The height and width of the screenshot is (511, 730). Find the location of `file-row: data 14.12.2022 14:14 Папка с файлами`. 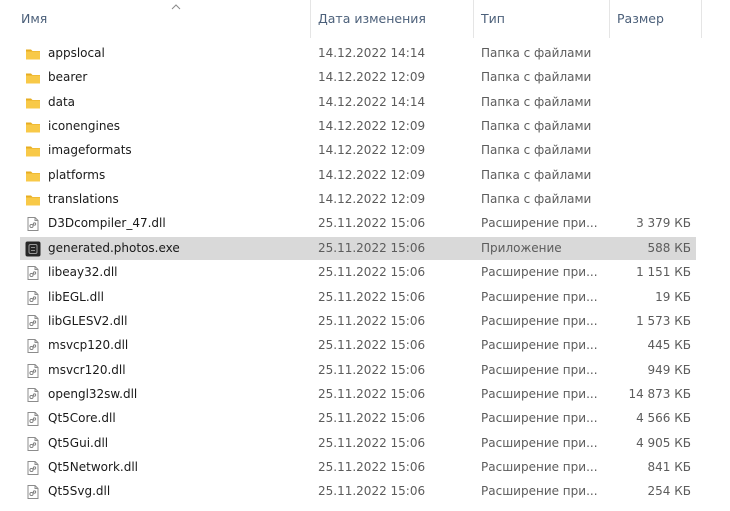

file-row: data 14.12.2022 14:14 Папка с файлами is located at coordinates (358, 102).